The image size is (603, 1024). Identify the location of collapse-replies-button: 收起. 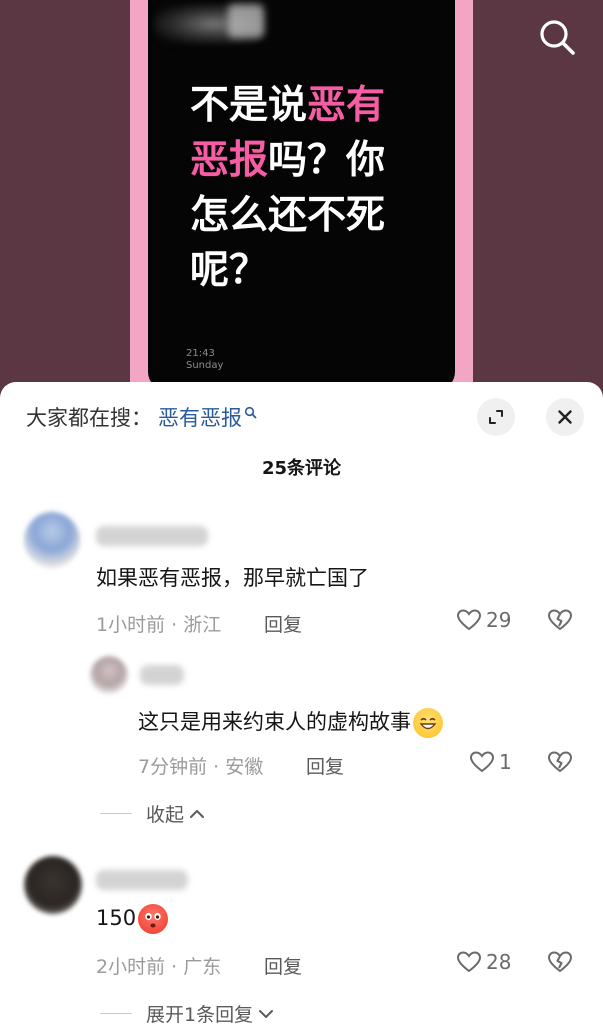
(153, 813).